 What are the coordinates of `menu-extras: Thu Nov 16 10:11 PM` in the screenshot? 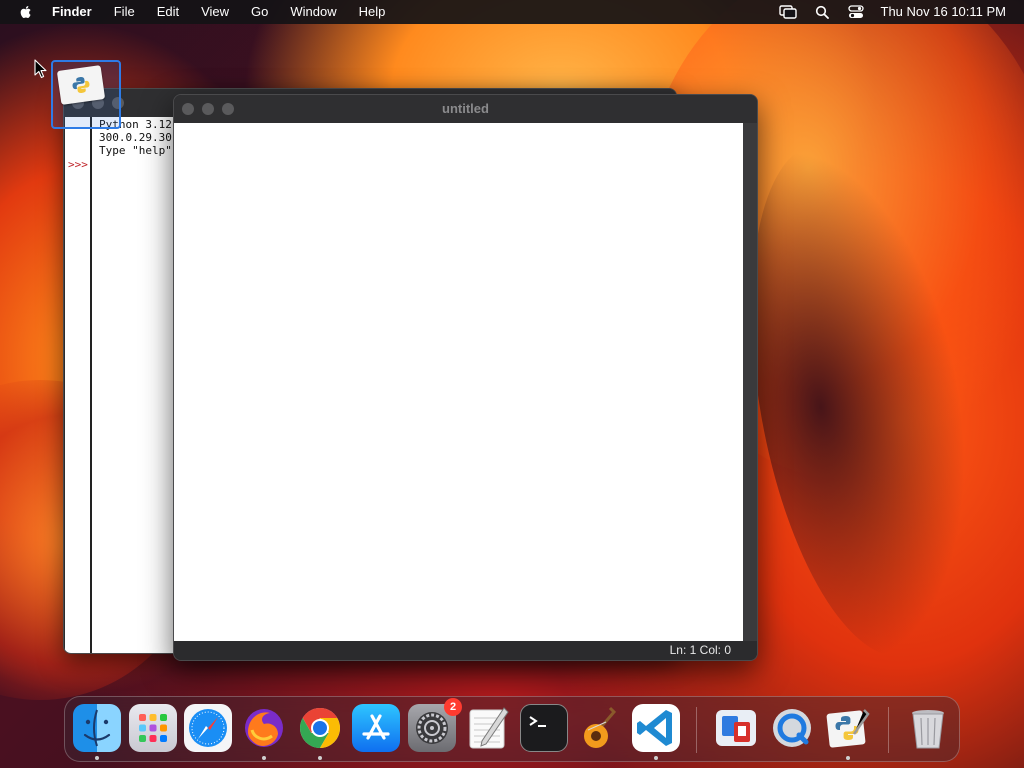 It's located at (885, 12).